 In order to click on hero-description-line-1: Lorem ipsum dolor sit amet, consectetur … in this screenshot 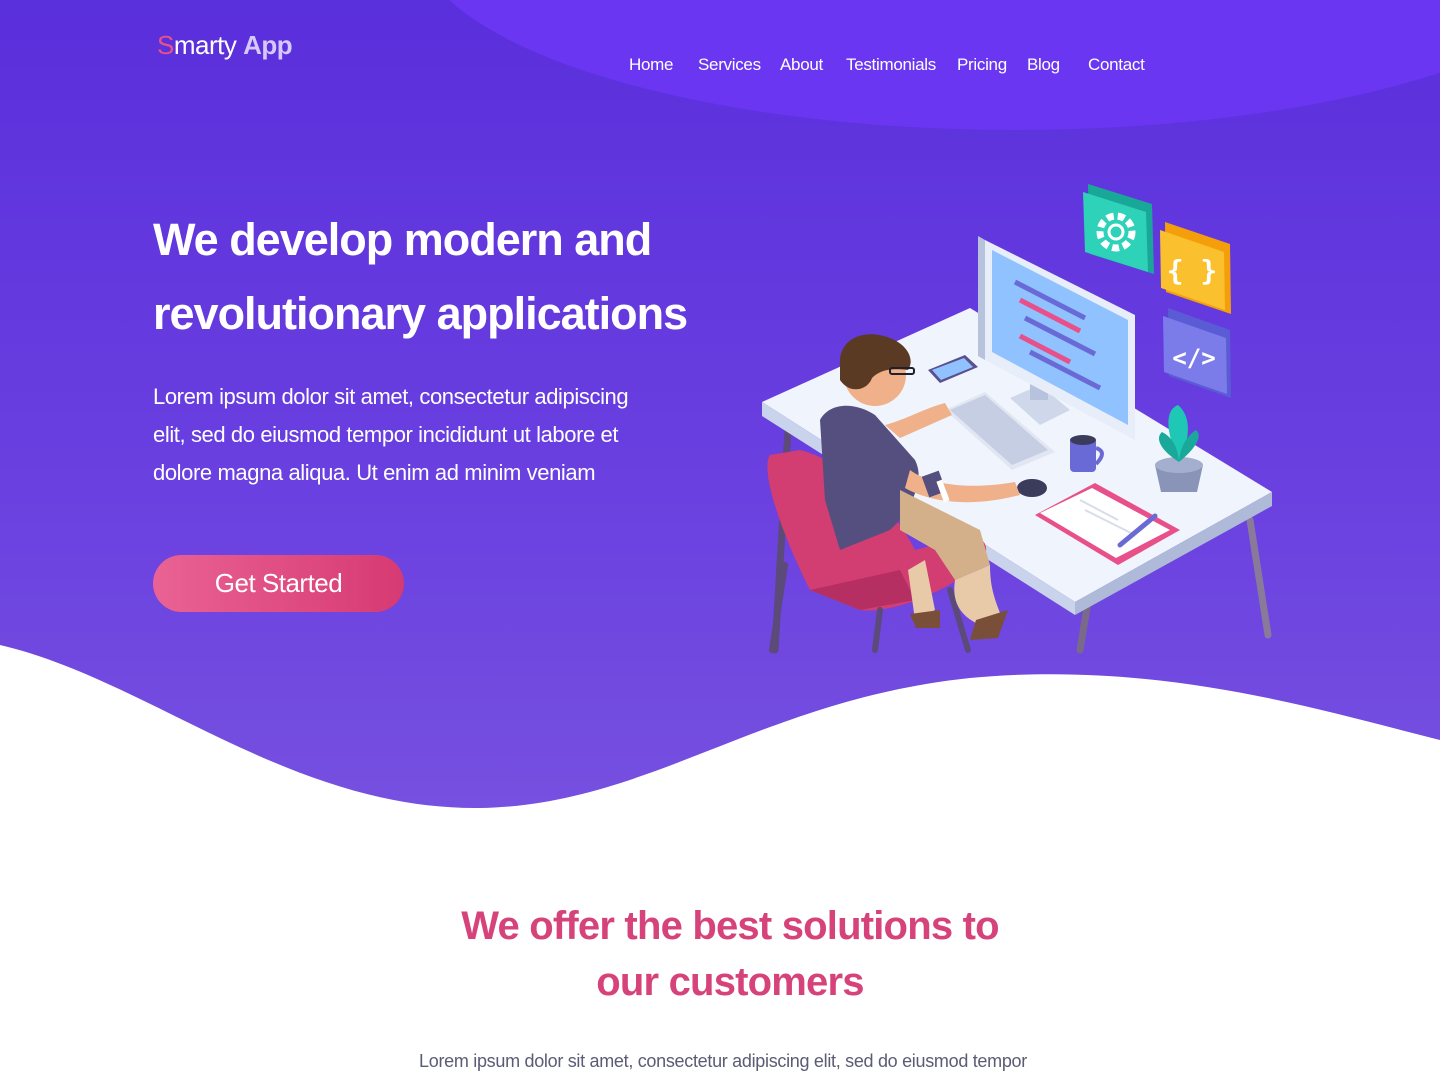, I will do `click(391, 396)`.